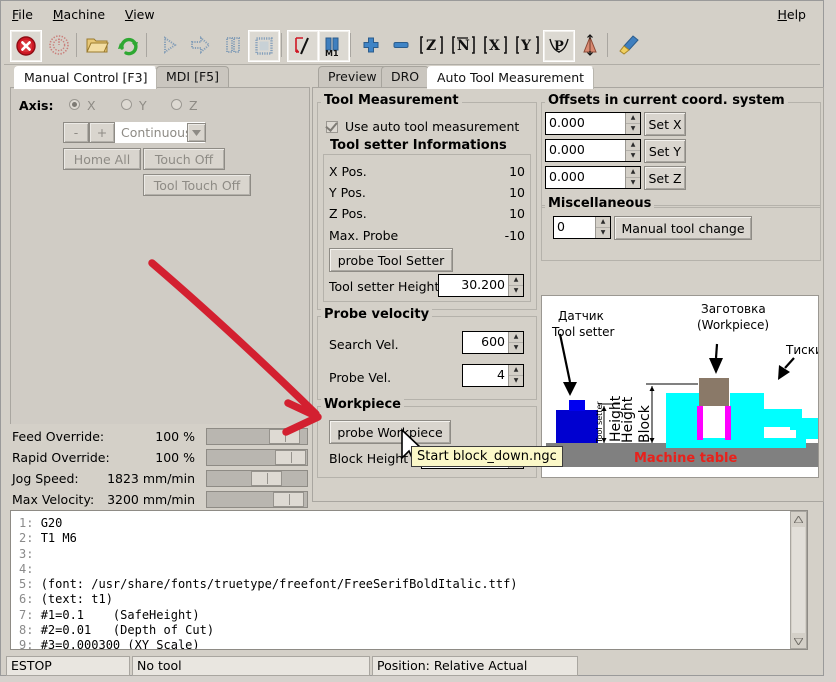 The height and width of the screenshot is (682, 836). Describe the element at coordinates (352, 77) in the screenshot. I see `tab-preview: Preview` at that location.